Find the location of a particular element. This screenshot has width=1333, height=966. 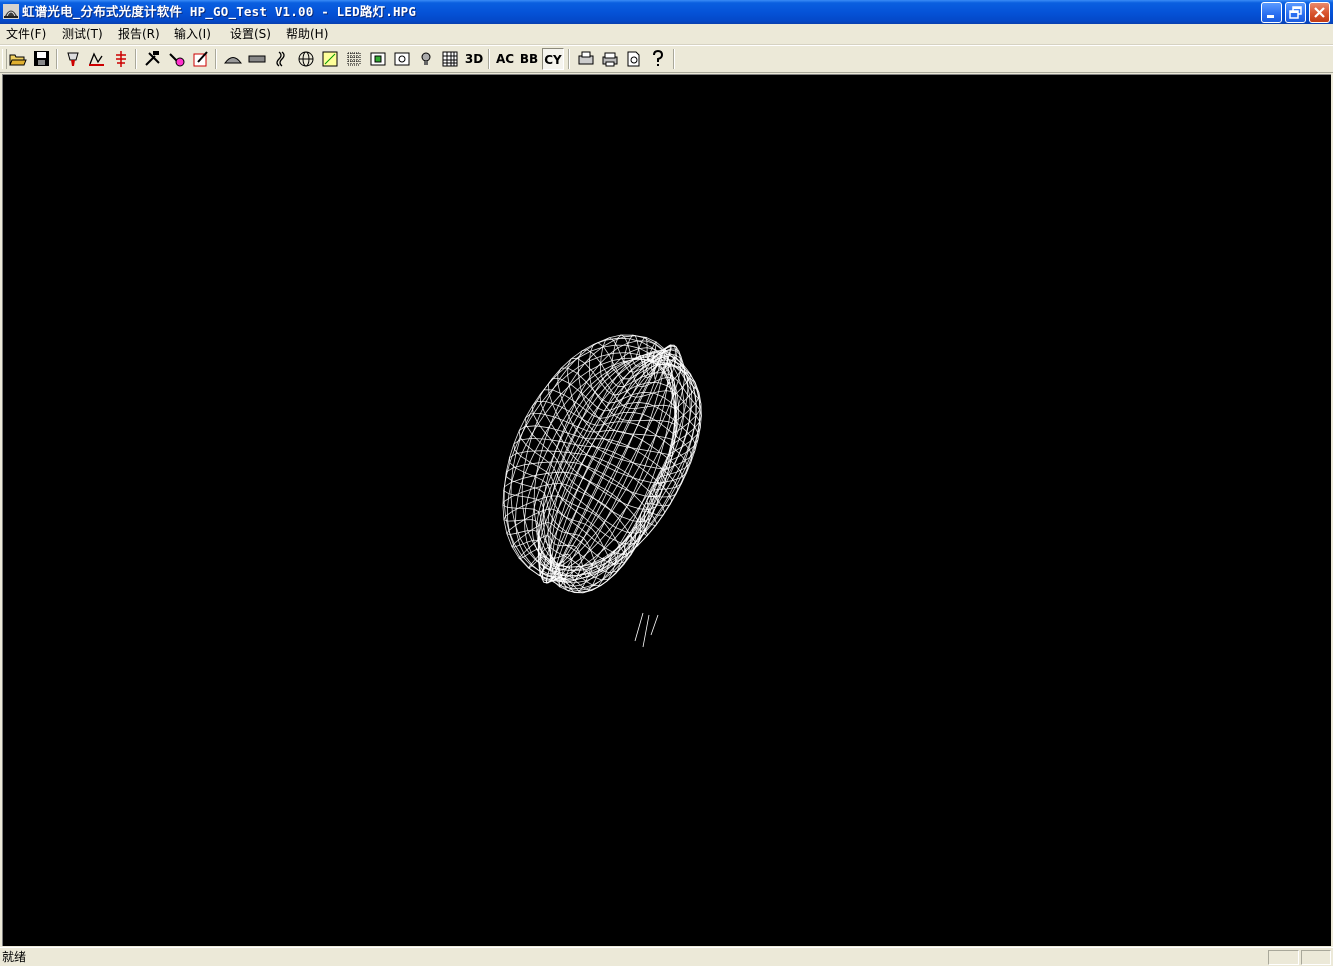

view-cy-label: CY is located at coordinates (553, 60).